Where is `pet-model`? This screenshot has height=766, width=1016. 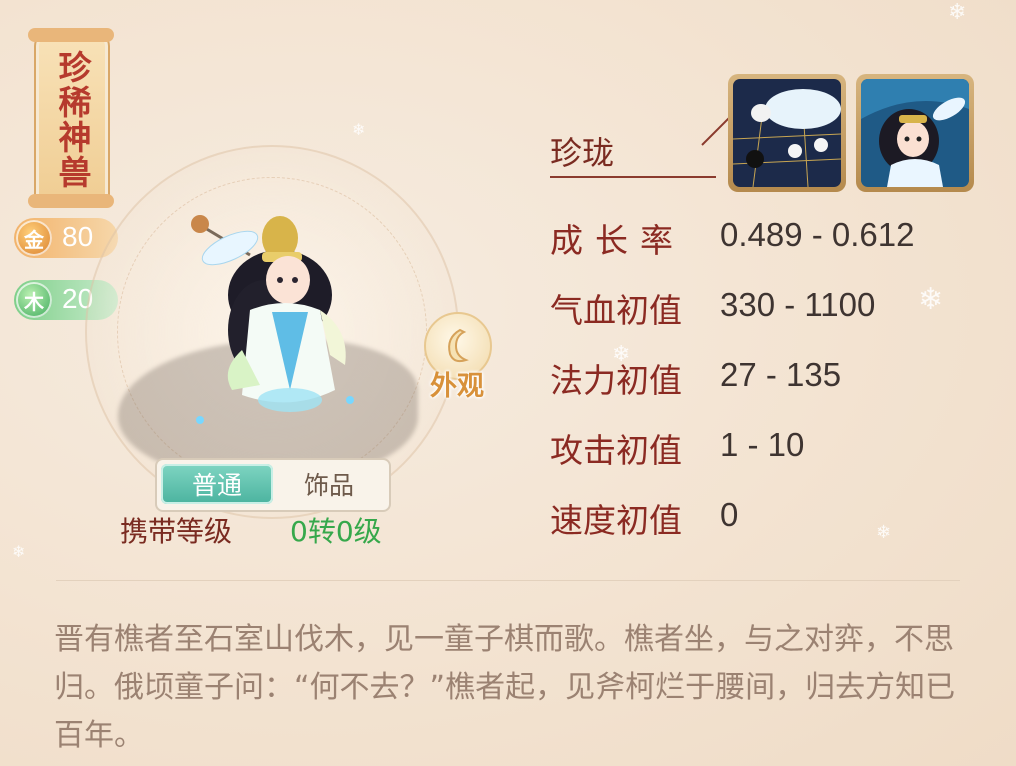 pet-model is located at coordinates (270, 315).